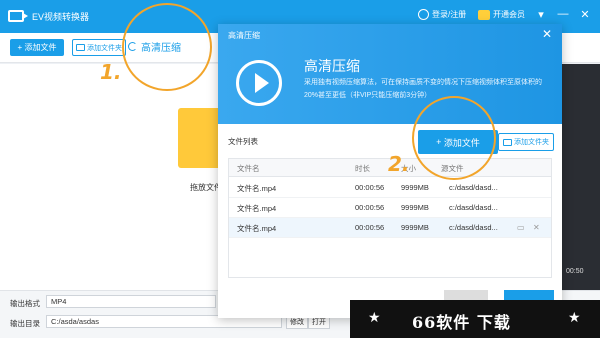 The height and width of the screenshot is (338, 600). I want to click on add-folder-label: 添加文件夹, so click(104, 48).